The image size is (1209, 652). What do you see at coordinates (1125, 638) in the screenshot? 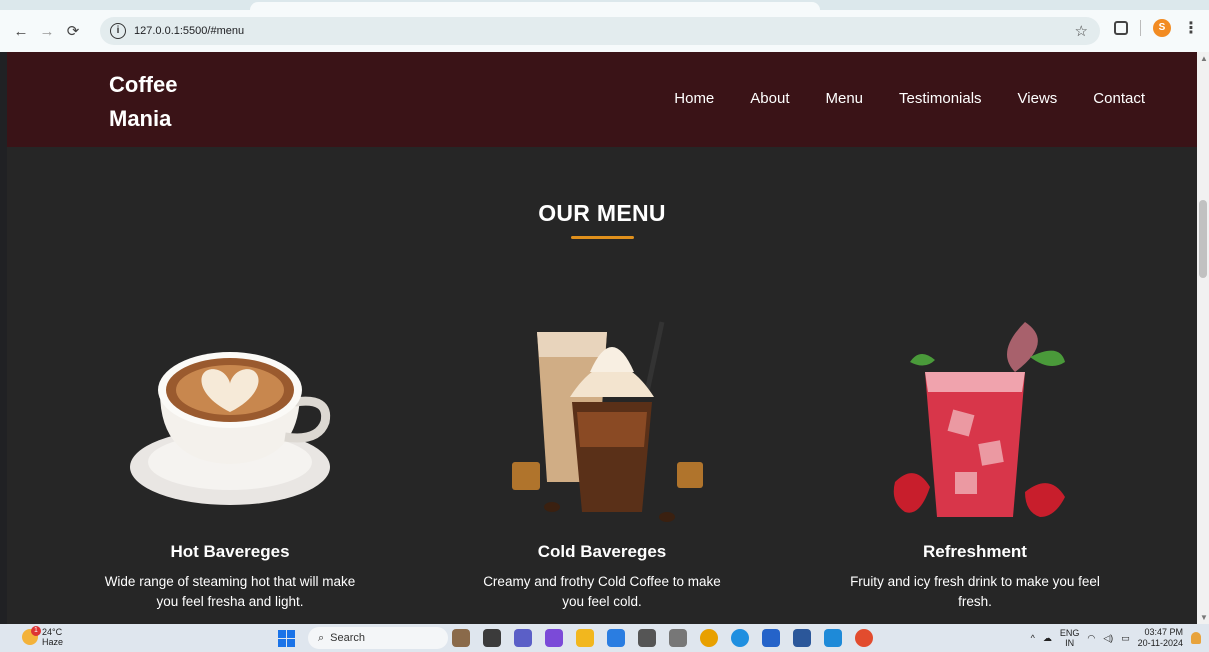
I see `battery-icon: ▭` at bounding box center [1125, 638].